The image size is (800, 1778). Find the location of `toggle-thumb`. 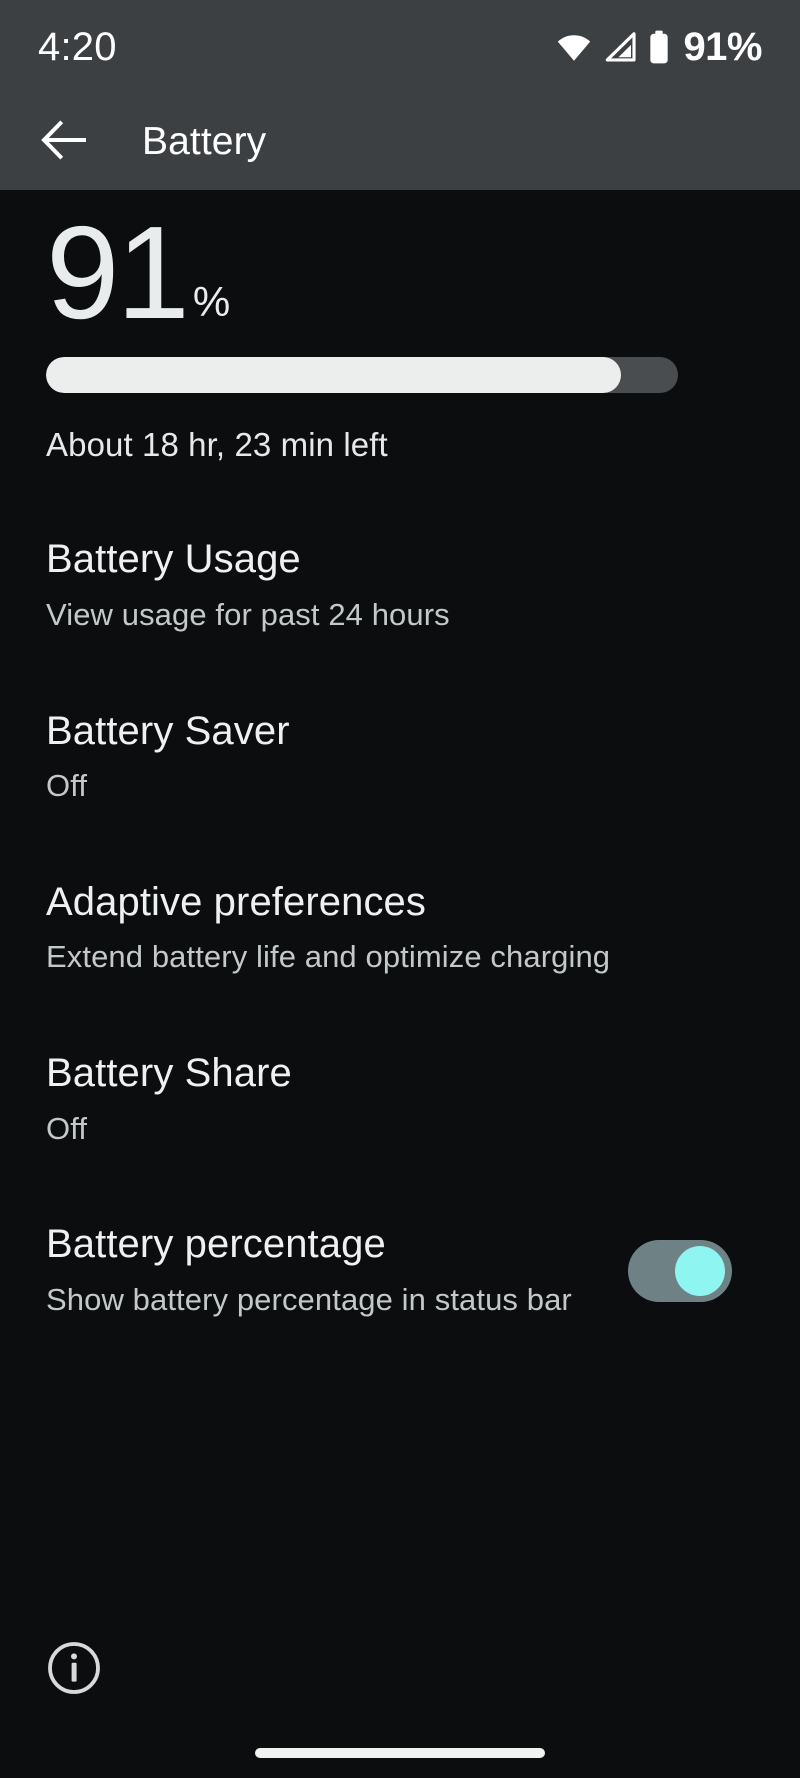

toggle-thumb is located at coordinates (700, 1270).